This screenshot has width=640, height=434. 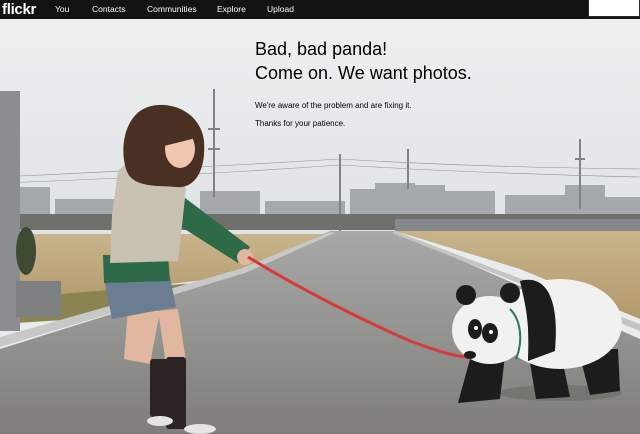 What do you see at coordinates (231, 9) in the screenshot?
I see `nav-explore: Explore` at bounding box center [231, 9].